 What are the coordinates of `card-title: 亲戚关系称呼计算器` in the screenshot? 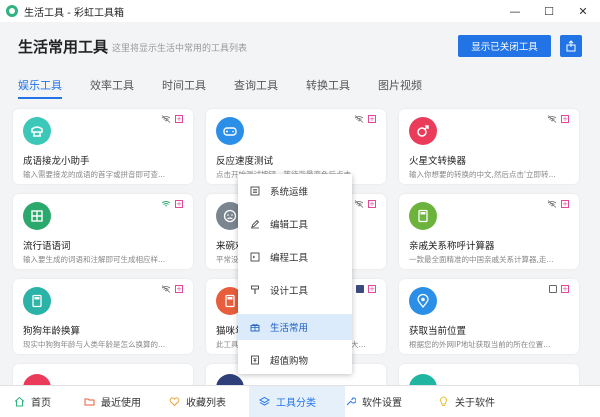 It's located at (452, 246).